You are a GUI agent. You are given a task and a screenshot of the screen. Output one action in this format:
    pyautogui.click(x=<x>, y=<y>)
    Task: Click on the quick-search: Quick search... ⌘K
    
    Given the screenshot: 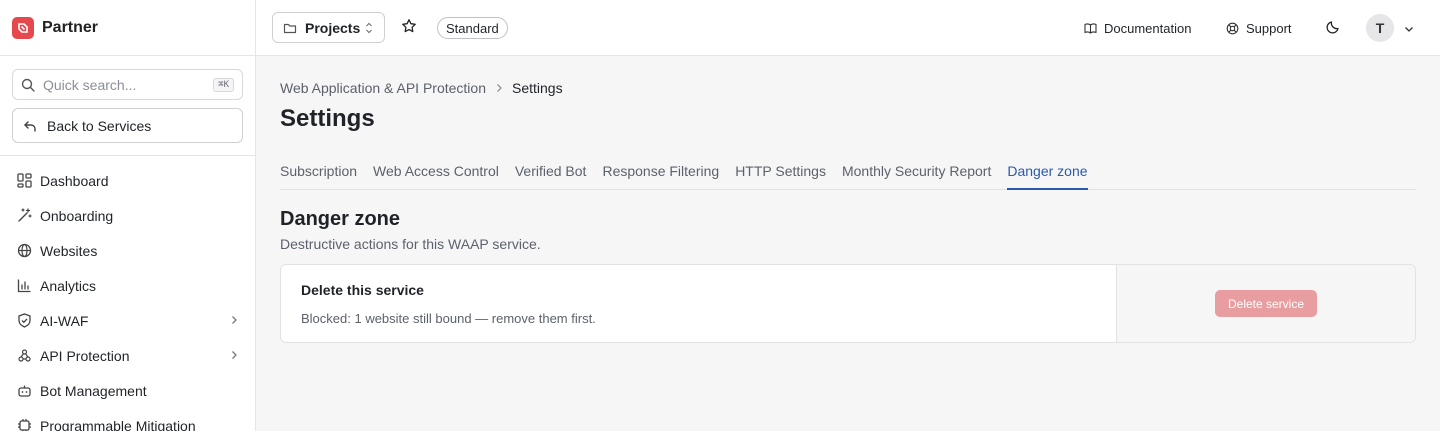 What is the action you would take?
    pyautogui.click(x=127, y=84)
    